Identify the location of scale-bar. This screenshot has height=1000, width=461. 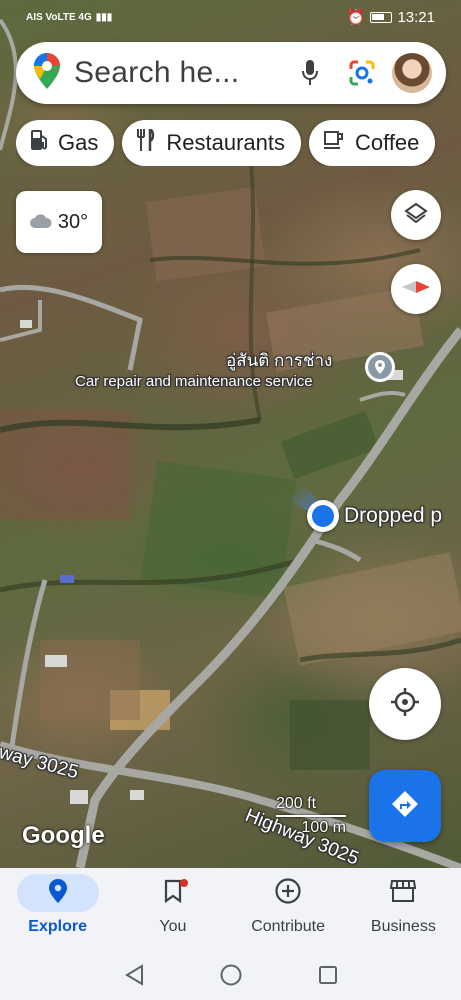
(311, 816).